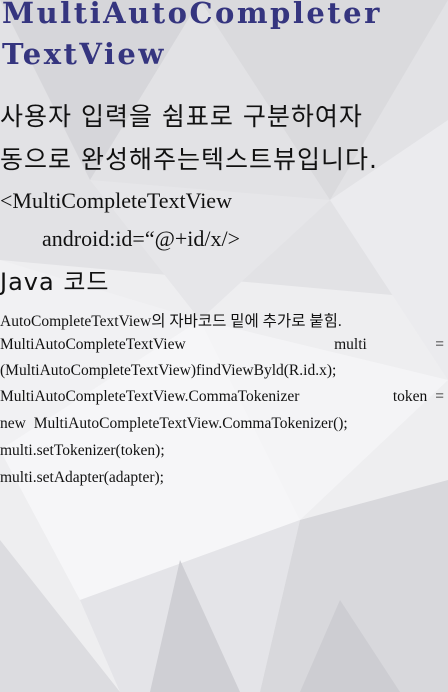 The height and width of the screenshot is (692, 448). What do you see at coordinates (82, 450) in the screenshot?
I see `code-line-5: multi.setTokenizer(token);` at bounding box center [82, 450].